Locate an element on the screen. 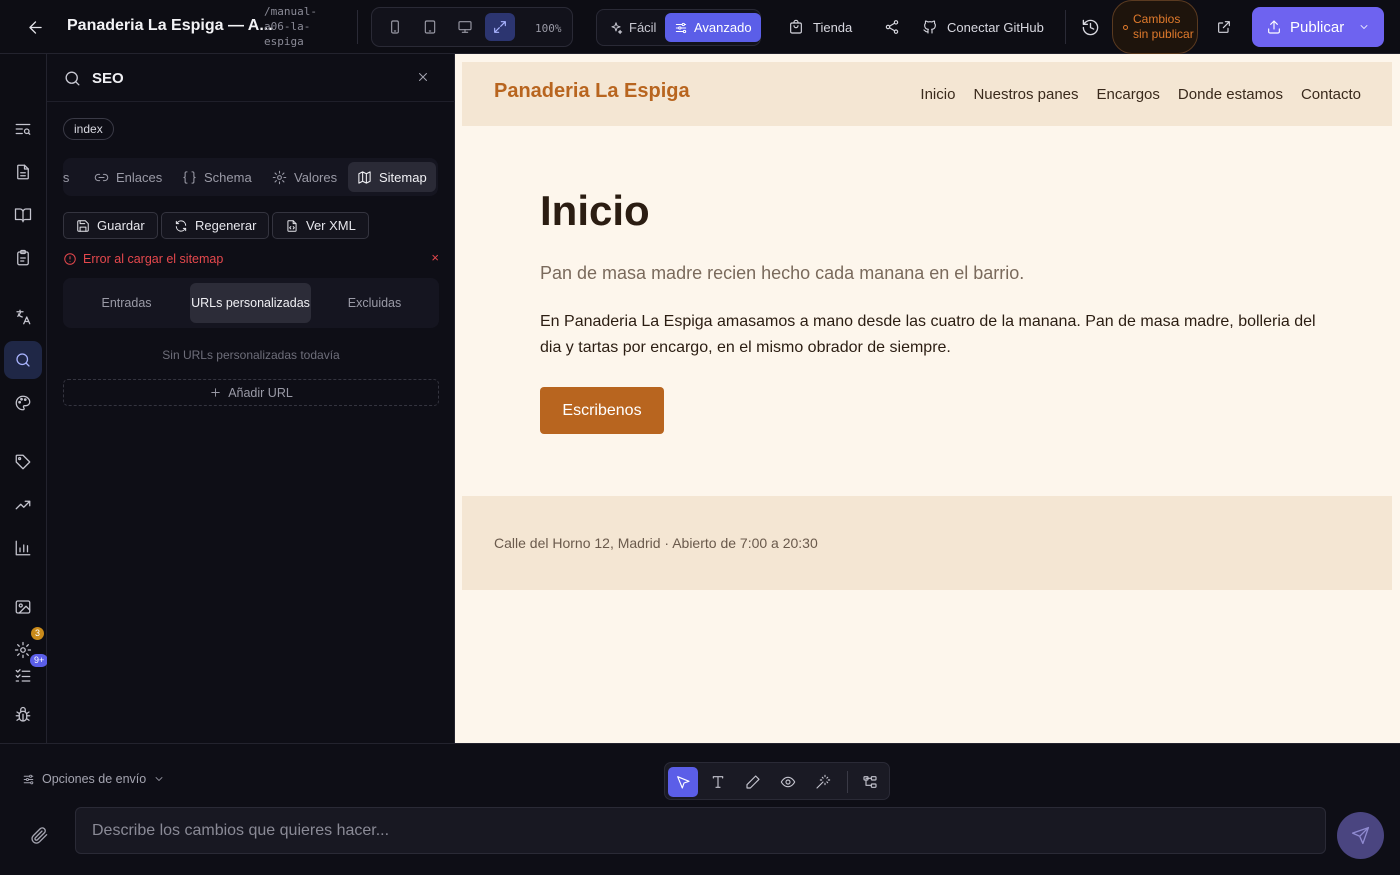 The width and height of the screenshot is (1400, 875). sitemap-segment-control: Entradas URLs personalizadas Excluidas is located at coordinates (251, 303).